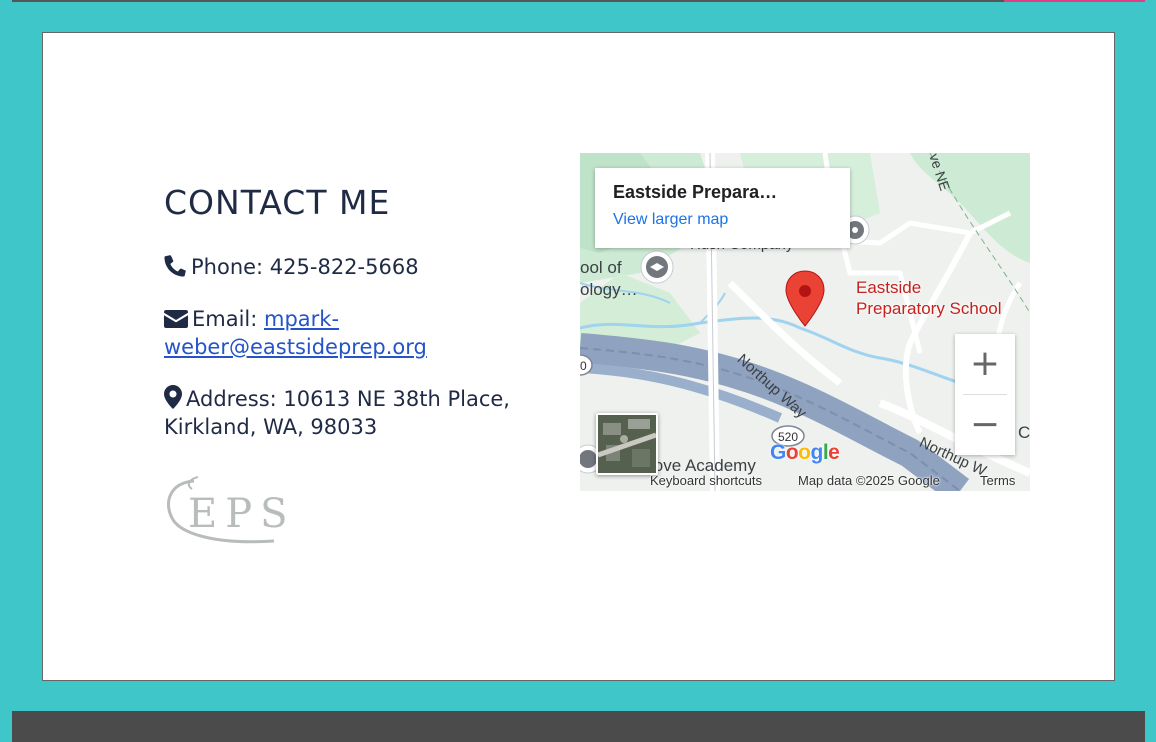 This screenshot has width=1156, height=742. What do you see at coordinates (1074, 1) in the screenshot?
I see `top-accent-bar` at bounding box center [1074, 1].